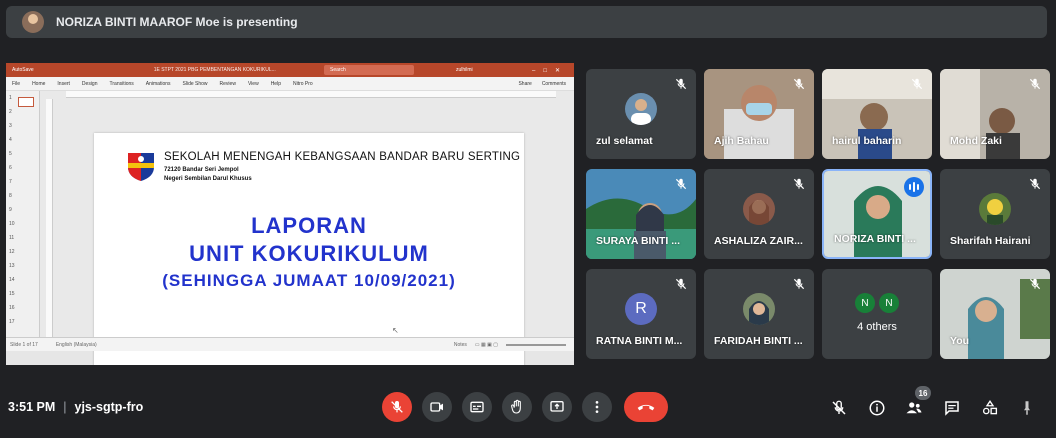 This screenshot has height=438, width=1056. I want to click on raise-hand-button, so click(517, 407).